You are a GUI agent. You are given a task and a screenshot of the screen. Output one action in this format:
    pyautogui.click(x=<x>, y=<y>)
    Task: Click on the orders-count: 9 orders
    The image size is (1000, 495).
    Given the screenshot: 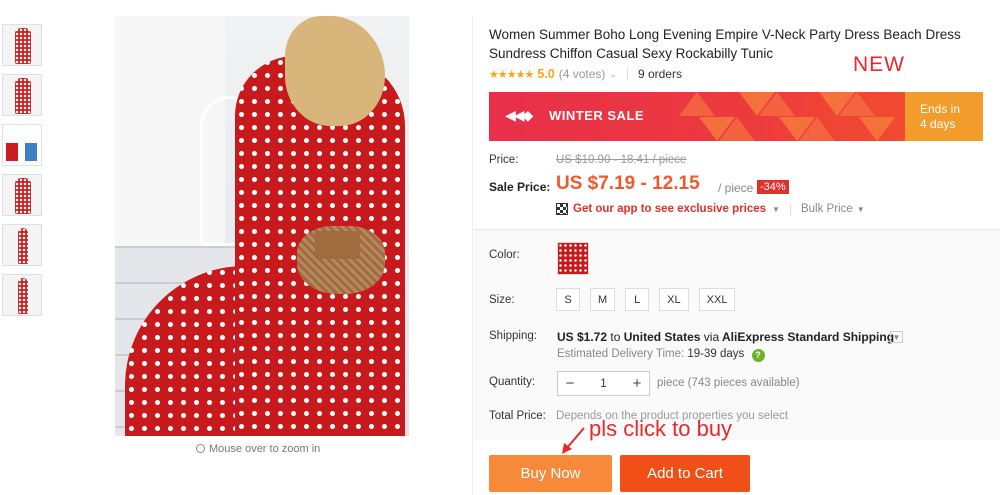 What is the action you would take?
    pyautogui.click(x=659, y=74)
    